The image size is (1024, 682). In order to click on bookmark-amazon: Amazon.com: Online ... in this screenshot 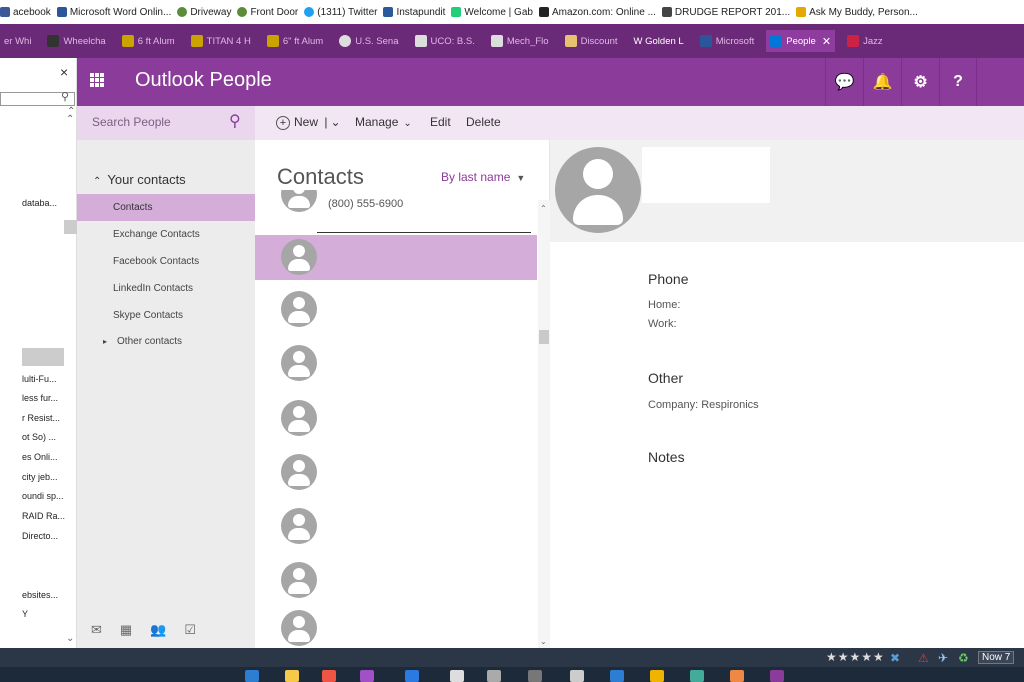, I will do `click(597, 12)`.